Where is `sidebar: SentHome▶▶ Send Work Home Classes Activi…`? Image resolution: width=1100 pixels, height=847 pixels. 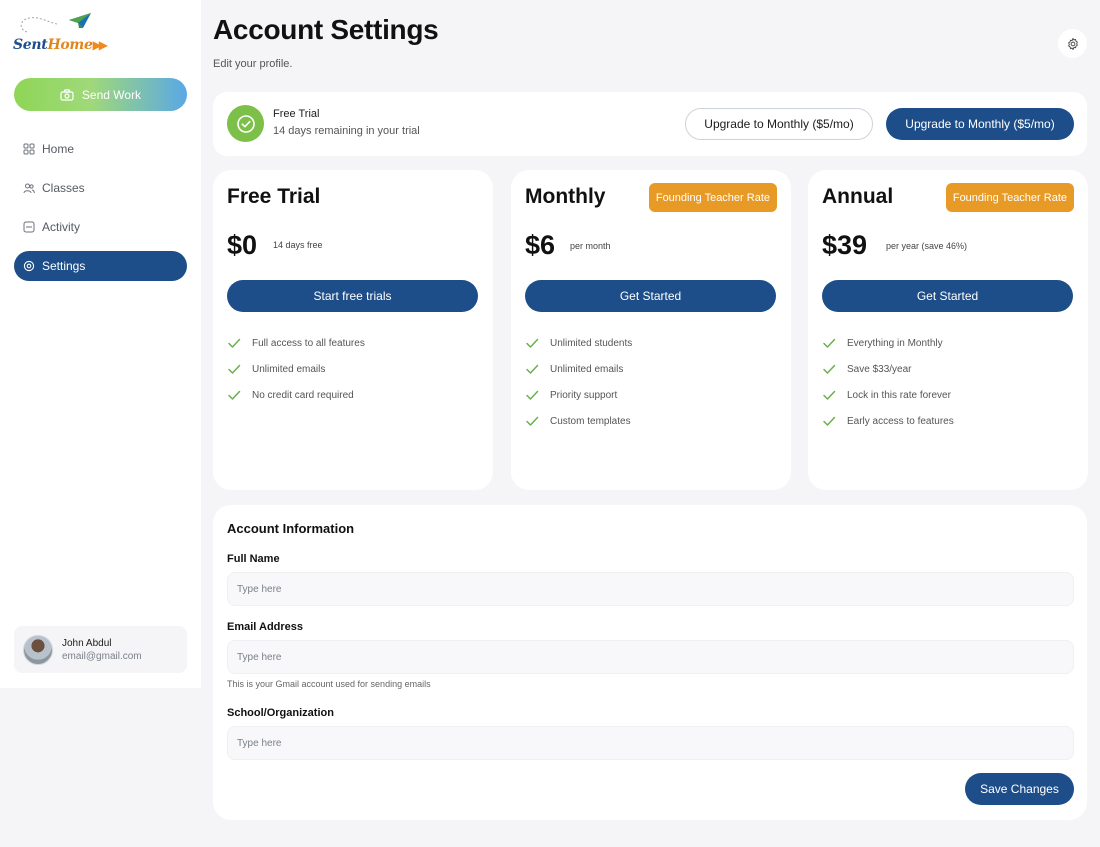 sidebar: SentHome▶▶ Send Work Home Classes Activi… is located at coordinates (100, 344).